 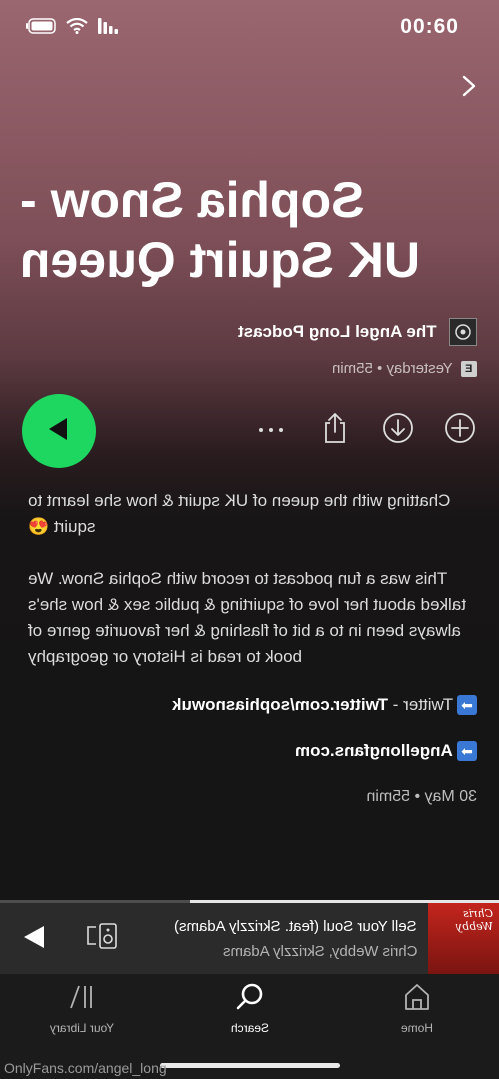 I want to click on episode-meta: Yesterday • 55min E, so click(x=404, y=368).